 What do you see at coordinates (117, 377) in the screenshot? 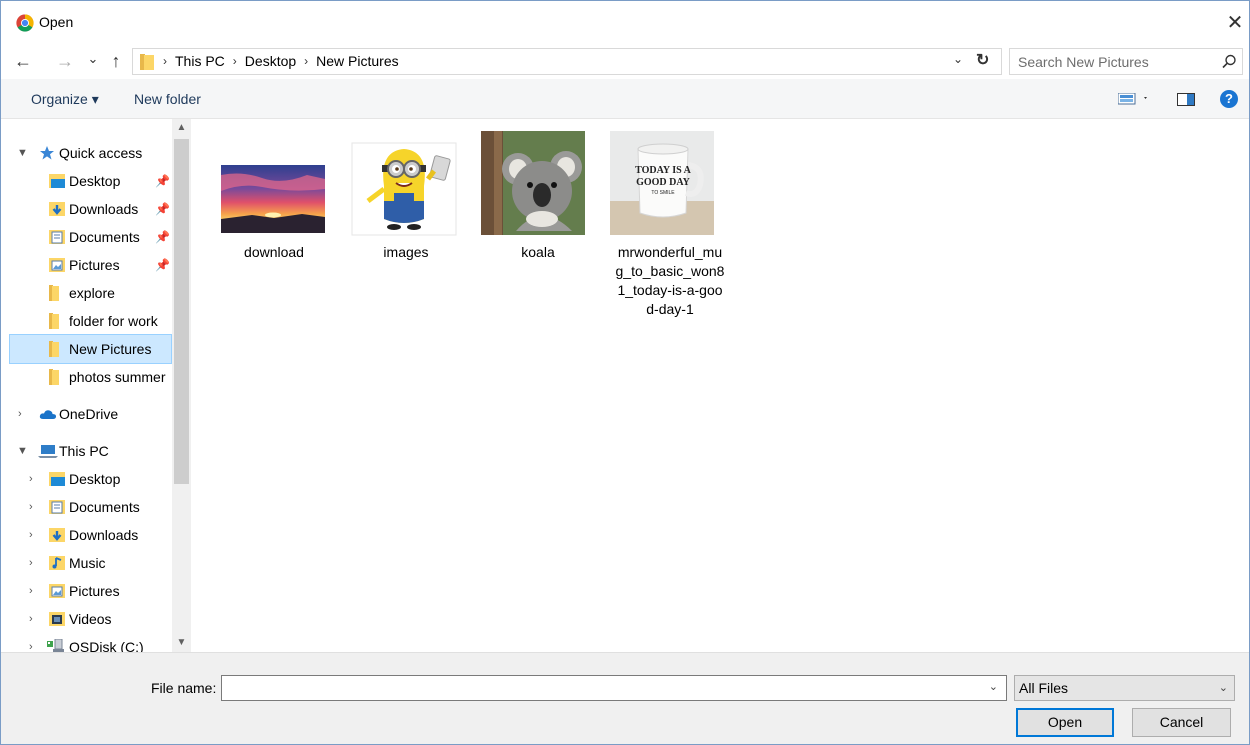
I see `sidebar-item-label: photos summer` at bounding box center [117, 377].